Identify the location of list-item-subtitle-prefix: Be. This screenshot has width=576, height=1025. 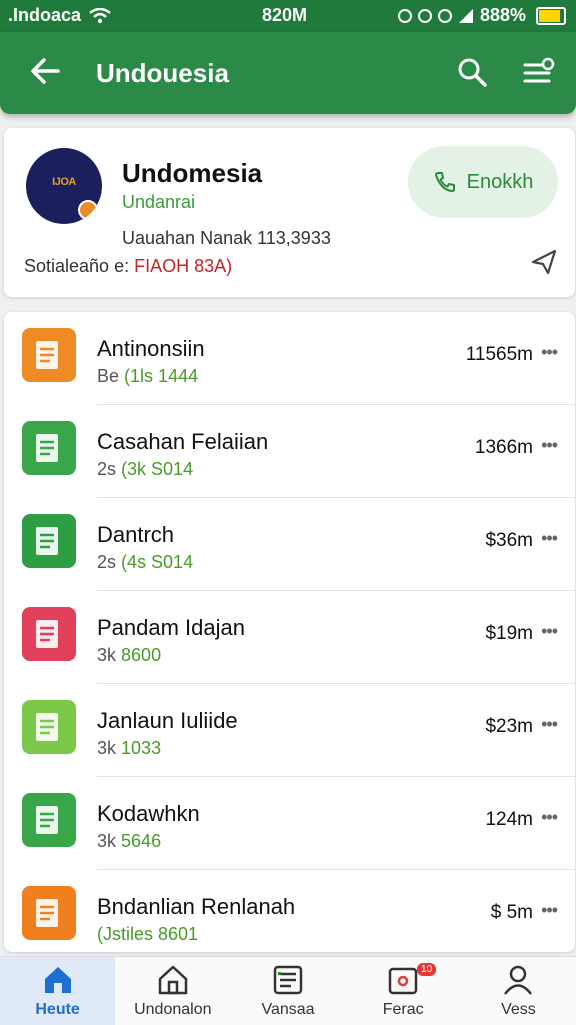
(108, 376).